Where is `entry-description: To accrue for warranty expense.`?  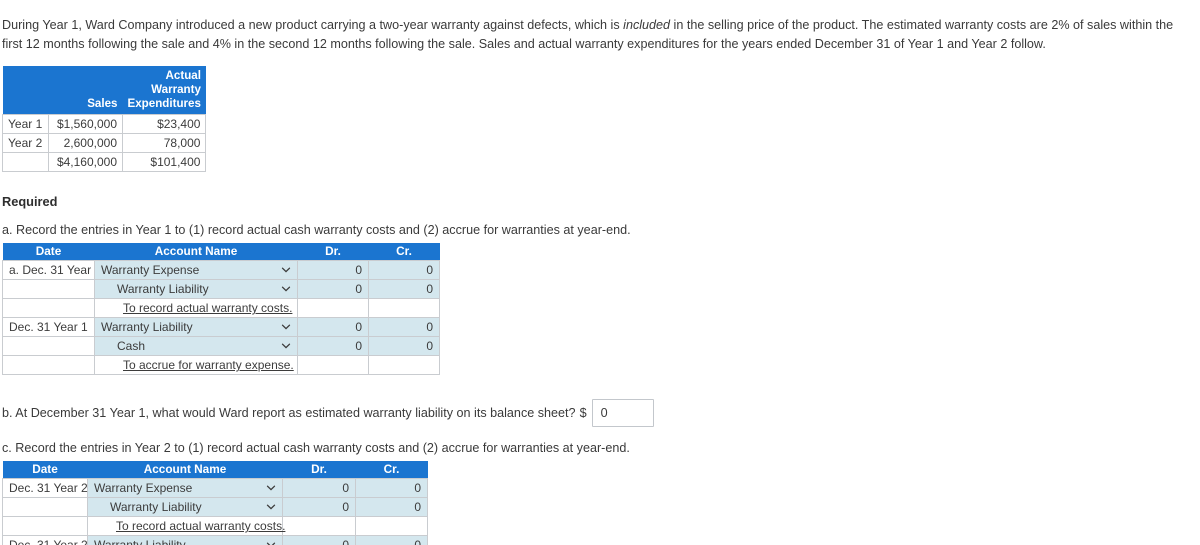 entry-description: To accrue for warranty expense. is located at coordinates (196, 365).